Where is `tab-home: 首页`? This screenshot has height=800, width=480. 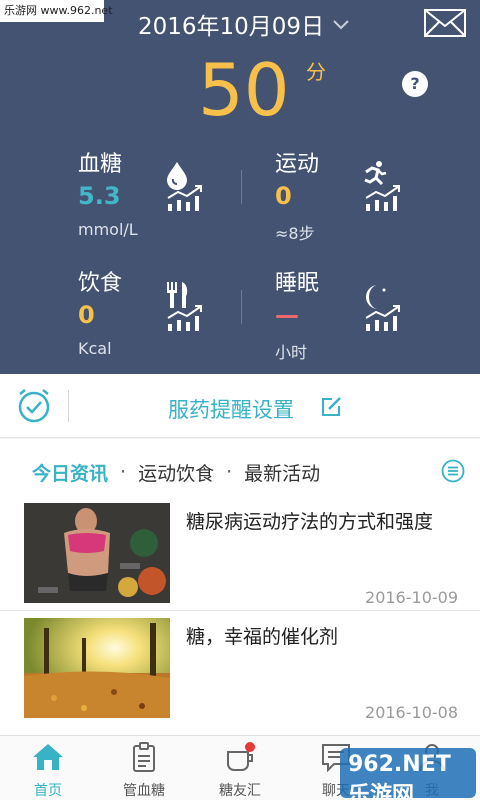
tab-home: 首页 is located at coordinates (48, 768).